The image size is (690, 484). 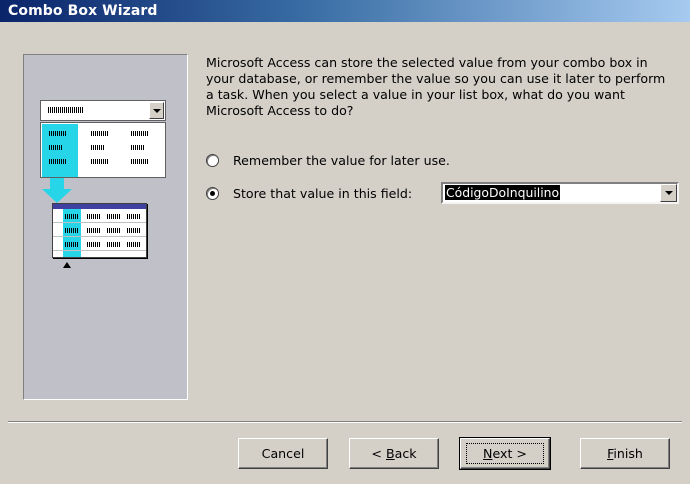 I want to click on chevron-down-icon, so click(x=668, y=193).